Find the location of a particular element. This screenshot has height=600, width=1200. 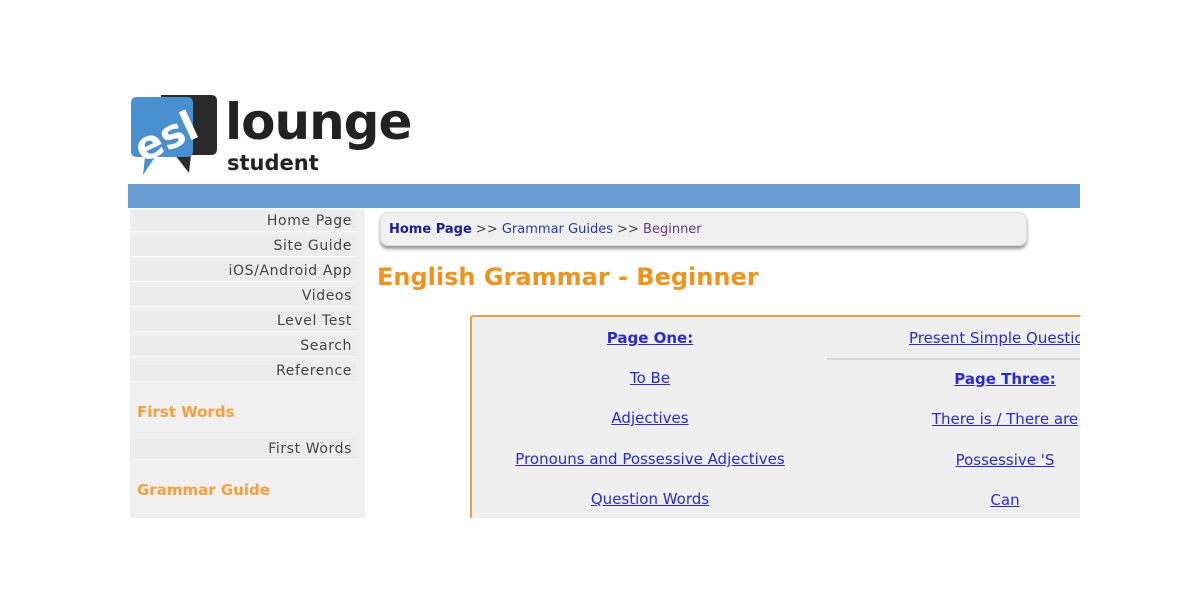

table-cell: Pronouns and Possessive Adjectives is located at coordinates (650, 459).